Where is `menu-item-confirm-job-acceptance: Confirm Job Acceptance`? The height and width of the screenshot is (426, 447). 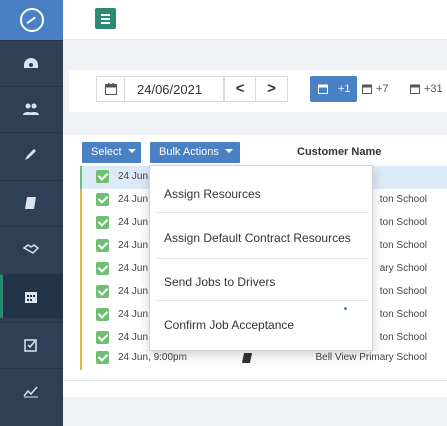 menu-item-confirm-job-acceptance: Confirm Job Acceptance is located at coordinates (262, 323).